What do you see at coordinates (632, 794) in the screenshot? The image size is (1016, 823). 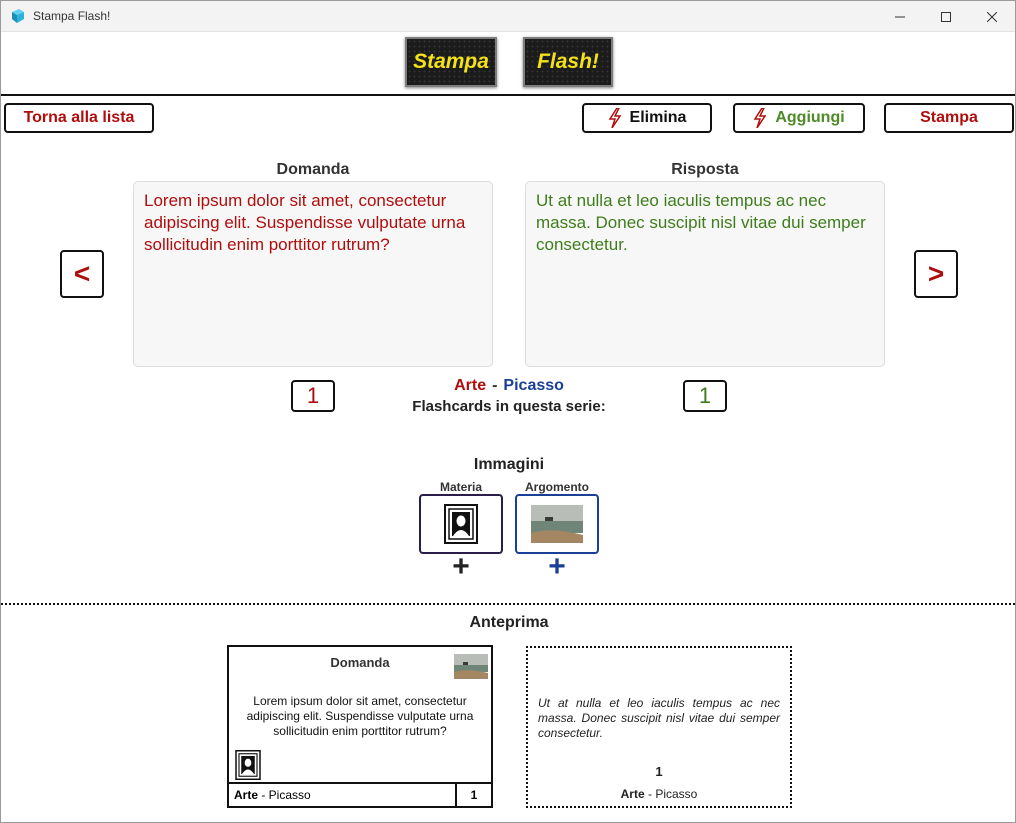 I see `preview-back-subject: Arte` at bounding box center [632, 794].